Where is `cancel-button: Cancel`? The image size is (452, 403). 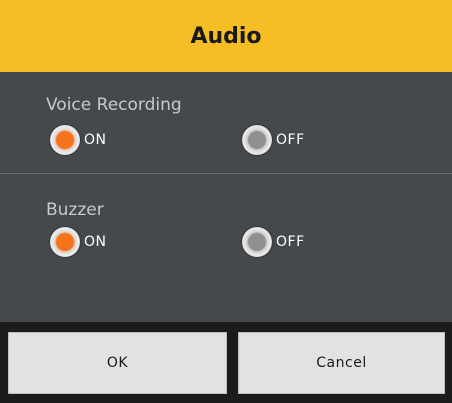
cancel-button: Cancel is located at coordinates (341, 363).